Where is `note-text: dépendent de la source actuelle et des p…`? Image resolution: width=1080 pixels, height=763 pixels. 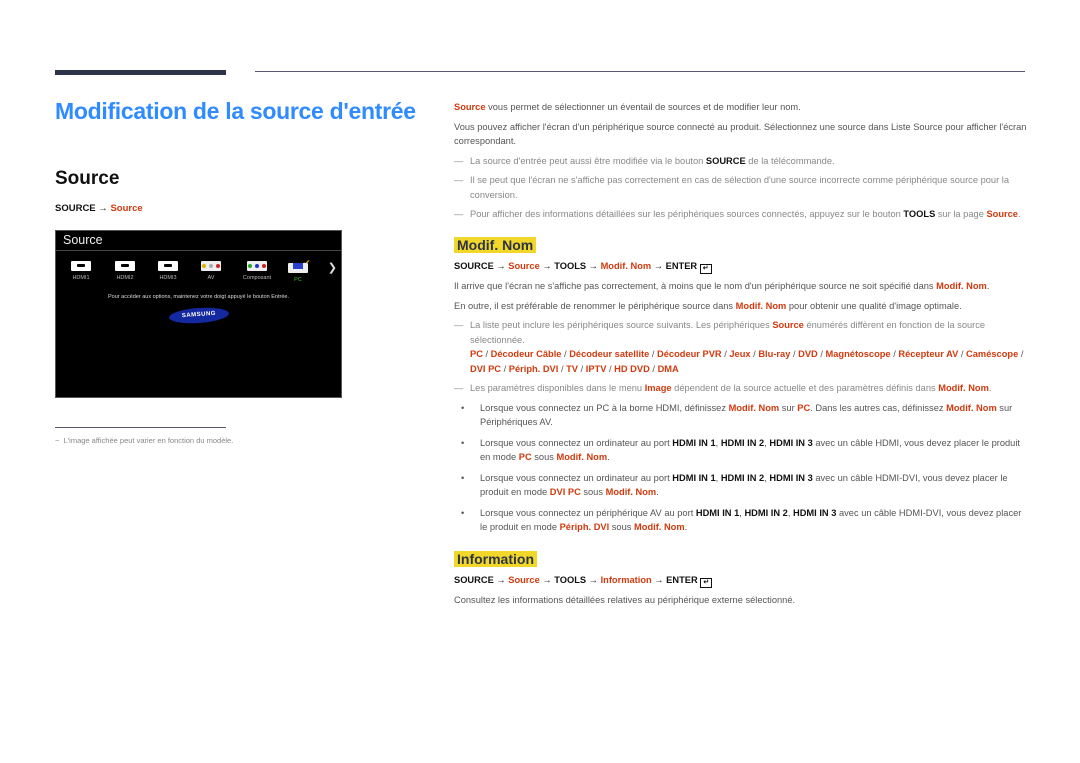 note-text: dépendent de la source actuelle et des p… is located at coordinates (805, 388).